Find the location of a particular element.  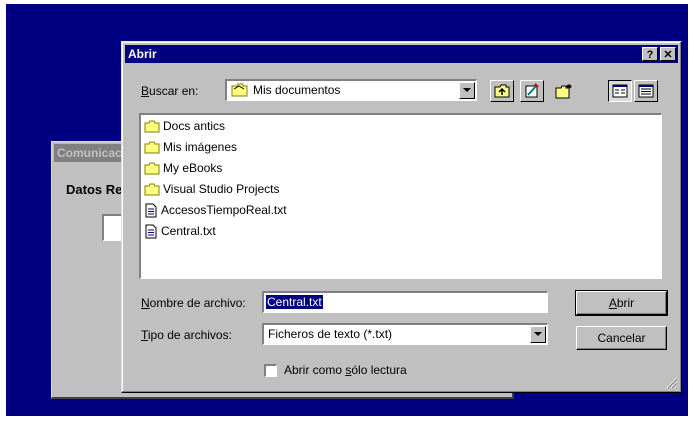

new-folder-button is located at coordinates (564, 91).